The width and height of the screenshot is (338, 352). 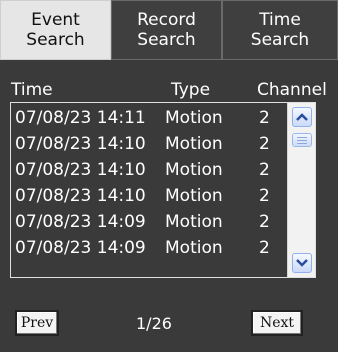 What do you see at coordinates (149, 119) in the screenshot?
I see `event-row: 07/08/23 14:11 Motion 2` at bounding box center [149, 119].